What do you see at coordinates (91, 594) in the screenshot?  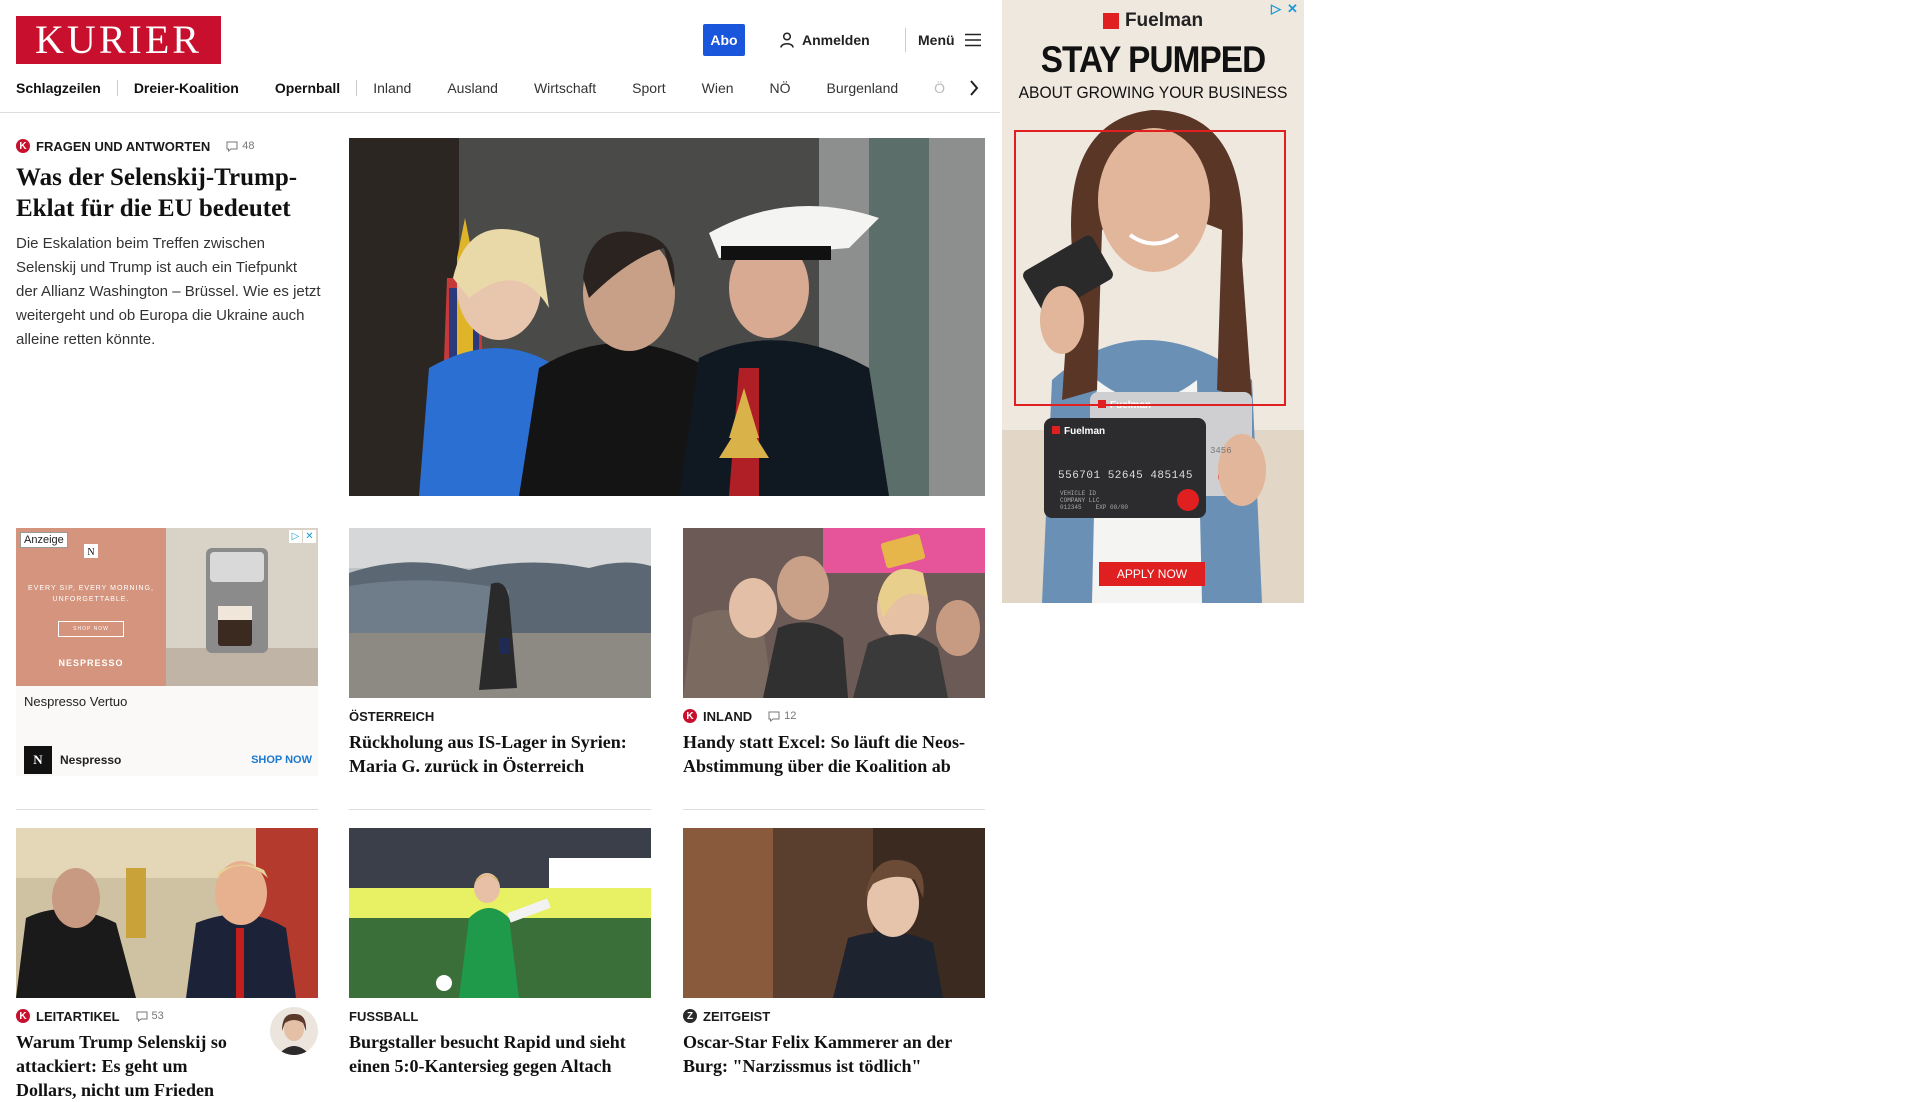 I see `ad-slogan: EVERY SIP, EVERY MORNING, UNFORGETTABLE.` at bounding box center [91, 594].